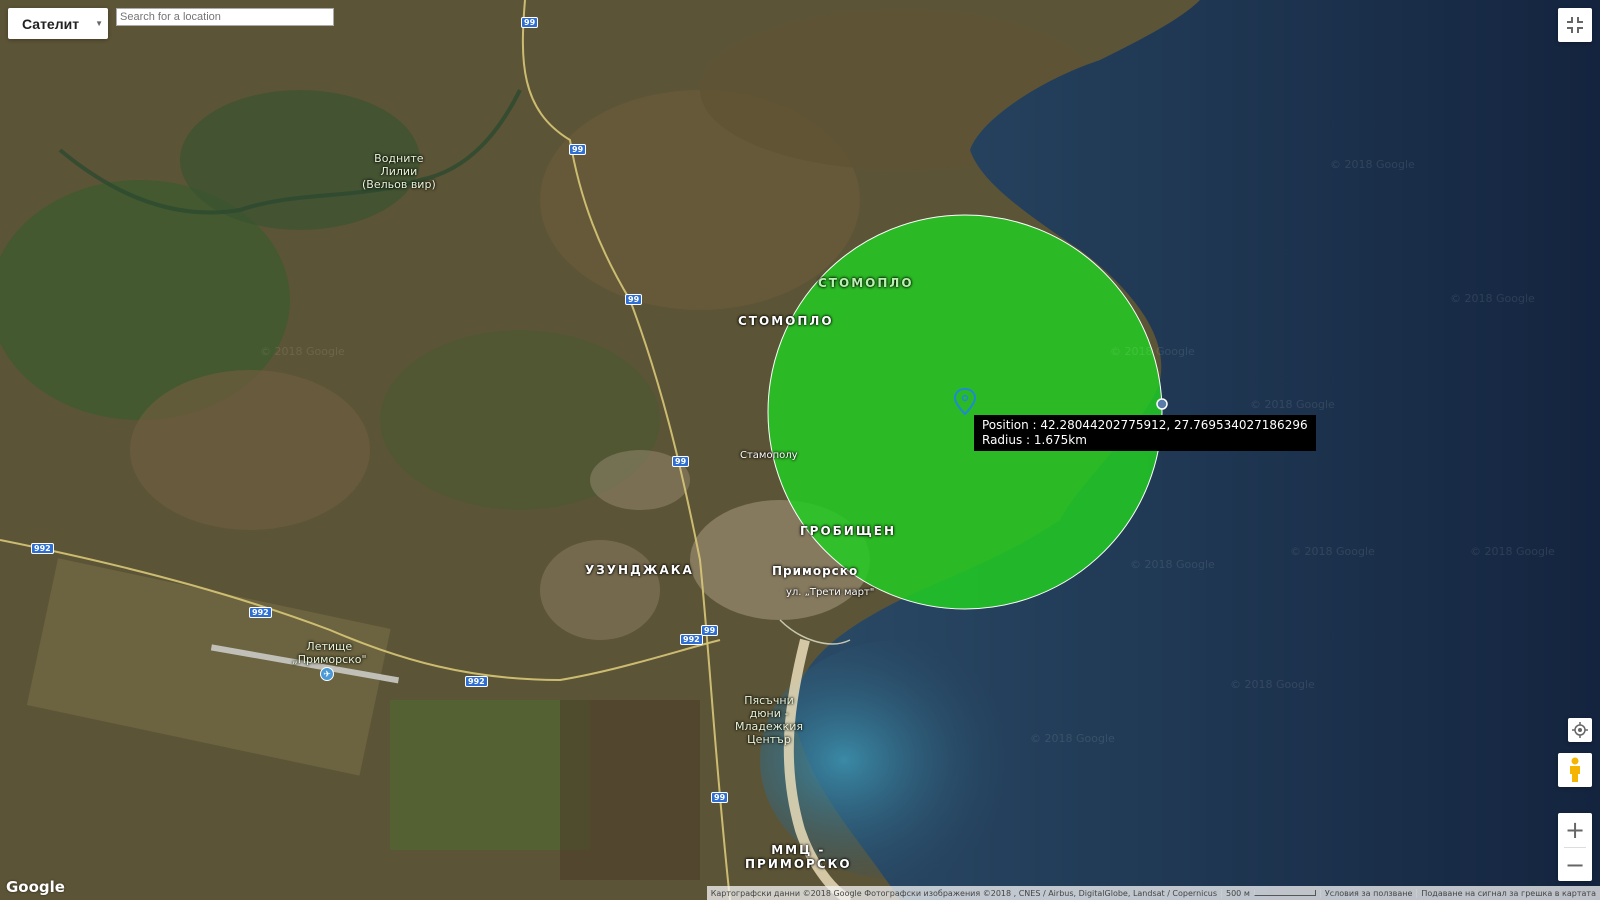 This screenshot has width=1600, height=900. What do you see at coordinates (769, 726) in the screenshot?
I see `poi-line: Младежкия` at bounding box center [769, 726].